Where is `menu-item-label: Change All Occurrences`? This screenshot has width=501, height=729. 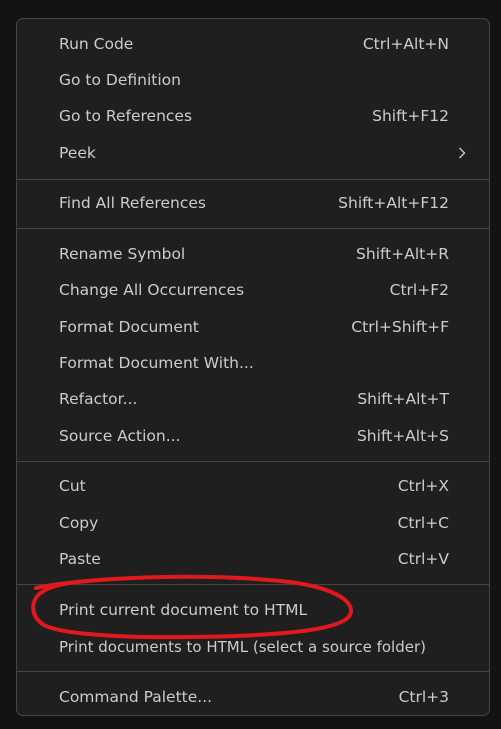
menu-item-label: Change All Occurrences is located at coordinates (152, 290).